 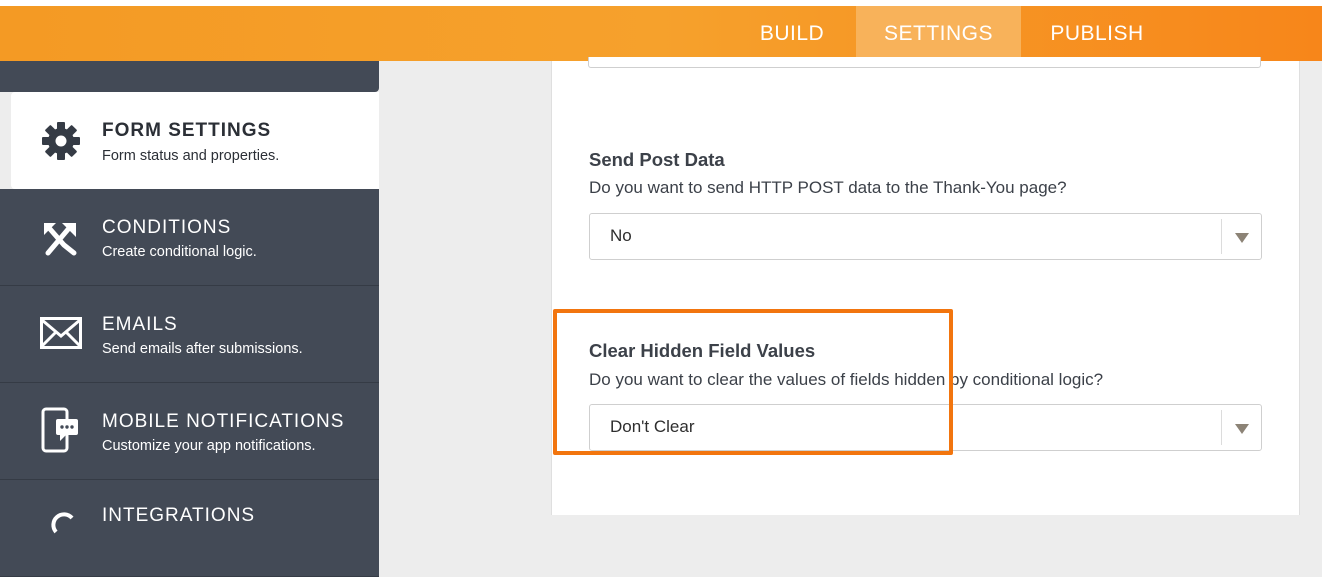 I want to click on sidebar-item-subtitle: Send emails after submissions., so click(x=202, y=349).